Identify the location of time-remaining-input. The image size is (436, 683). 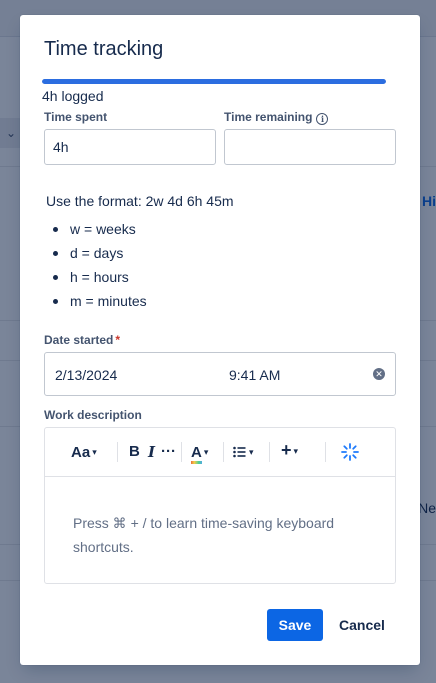
(310, 147).